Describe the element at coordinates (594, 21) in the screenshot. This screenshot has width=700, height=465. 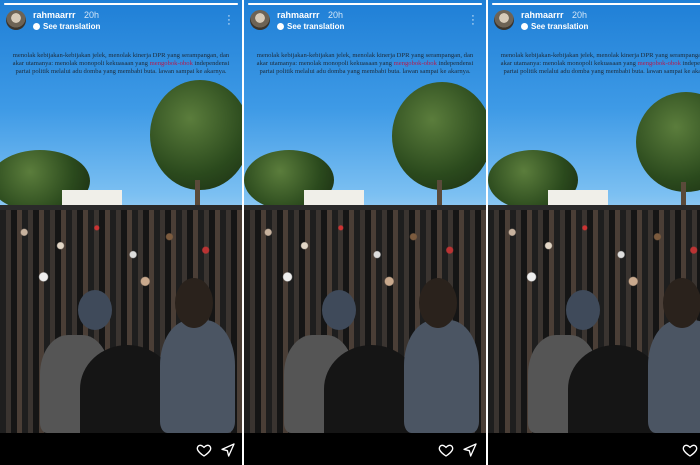
I see `story-header: rahmaarrr 20h See translation` at that location.